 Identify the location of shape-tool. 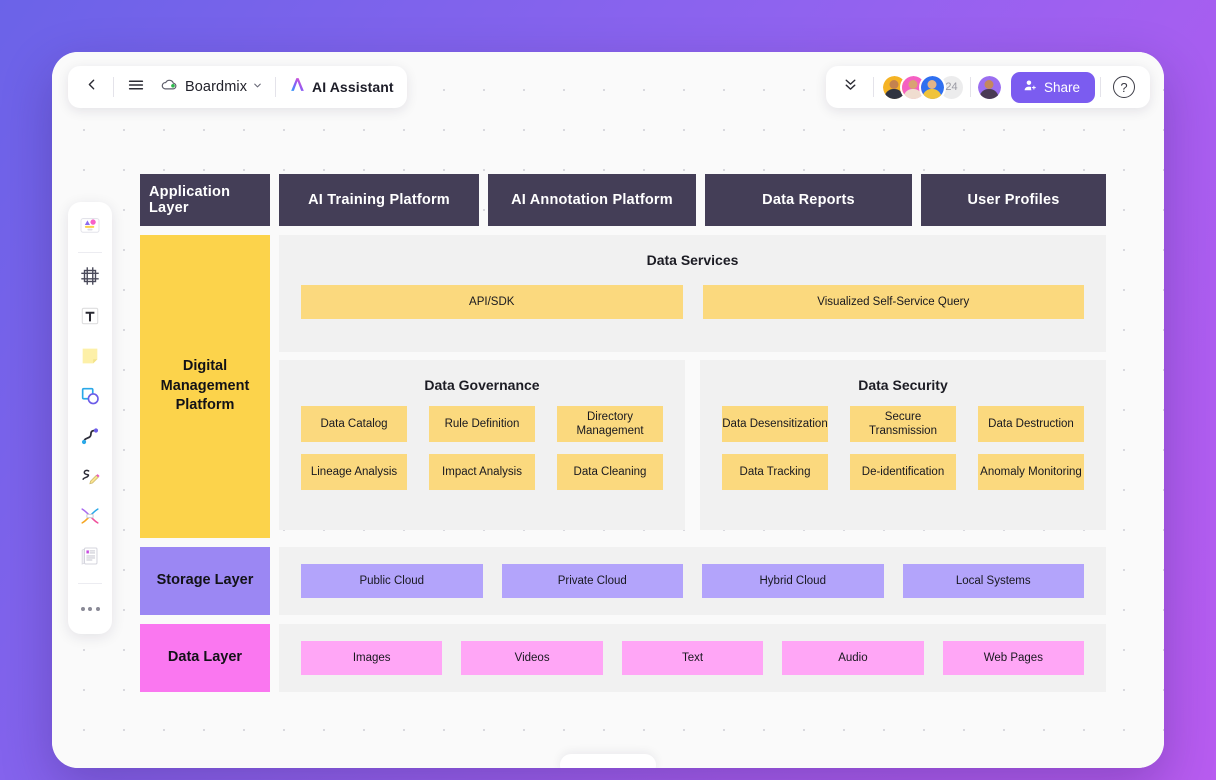
(90, 398).